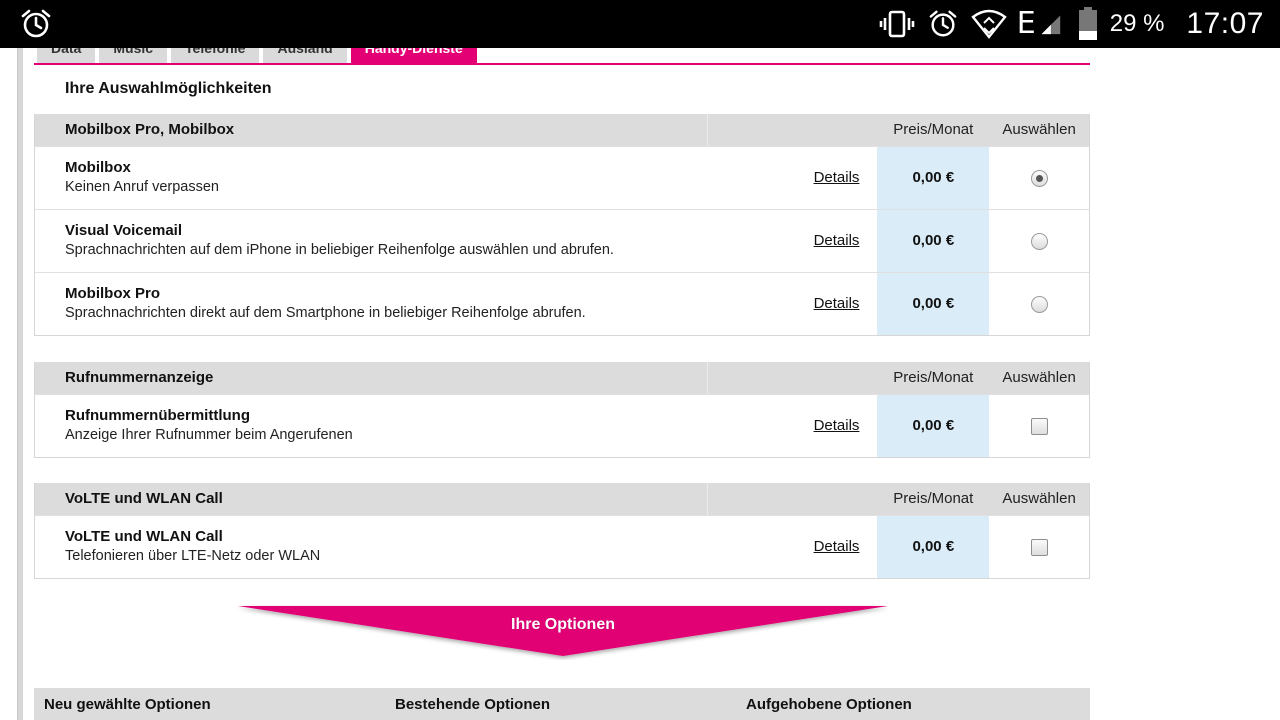 This screenshot has width=1280, height=720. Describe the element at coordinates (98, 167) in the screenshot. I see `option-name: Mobilbox` at that location.